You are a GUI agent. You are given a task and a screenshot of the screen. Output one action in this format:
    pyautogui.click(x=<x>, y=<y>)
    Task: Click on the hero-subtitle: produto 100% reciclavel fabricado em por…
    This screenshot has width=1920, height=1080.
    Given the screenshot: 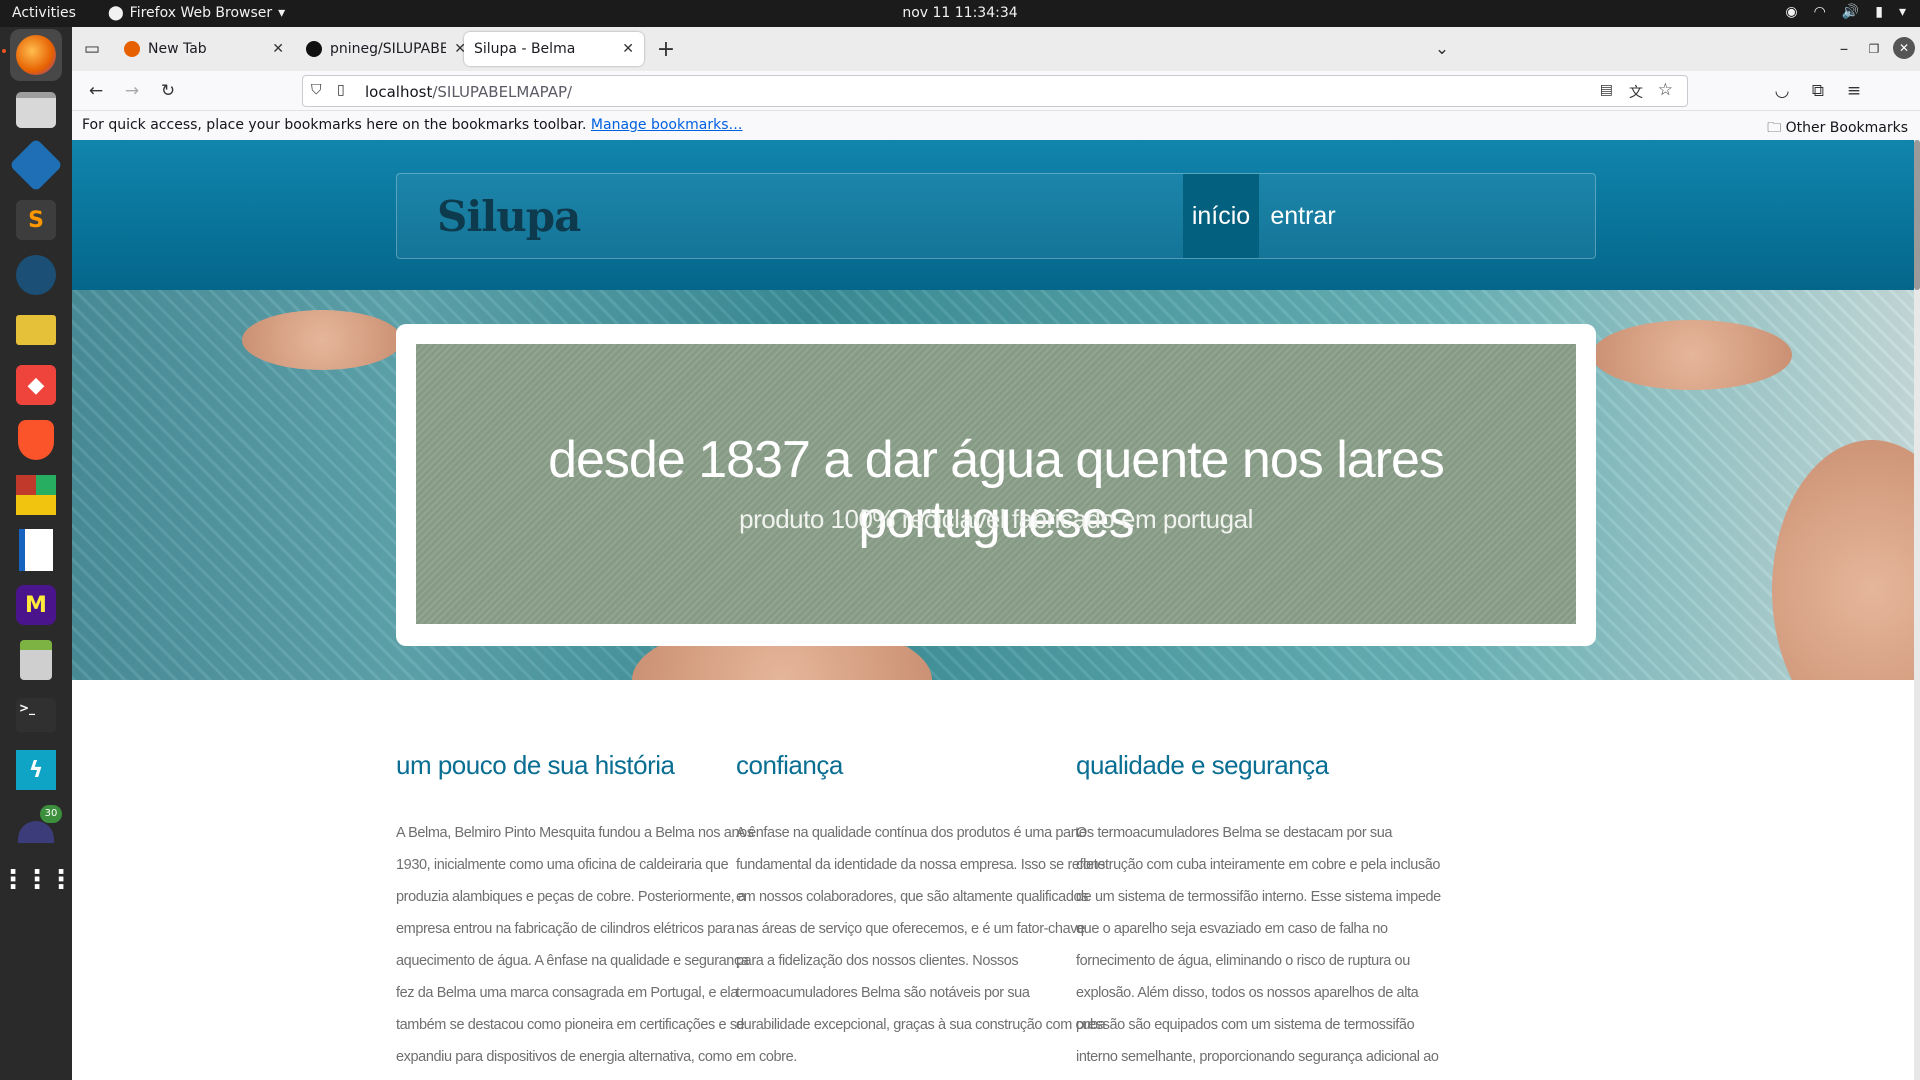 What is the action you would take?
    pyautogui.click(x=996, y=519)
    